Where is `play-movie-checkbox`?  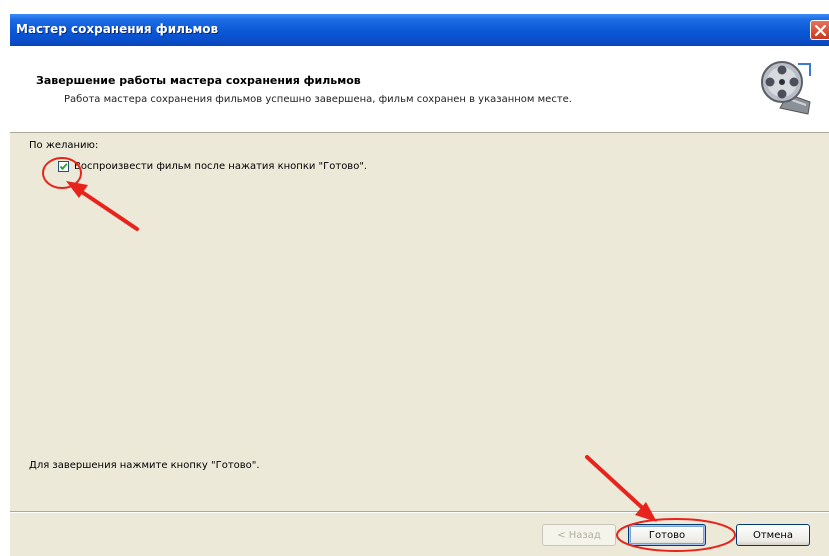 play-movie-checkbox is located at coordinates (63, 166).